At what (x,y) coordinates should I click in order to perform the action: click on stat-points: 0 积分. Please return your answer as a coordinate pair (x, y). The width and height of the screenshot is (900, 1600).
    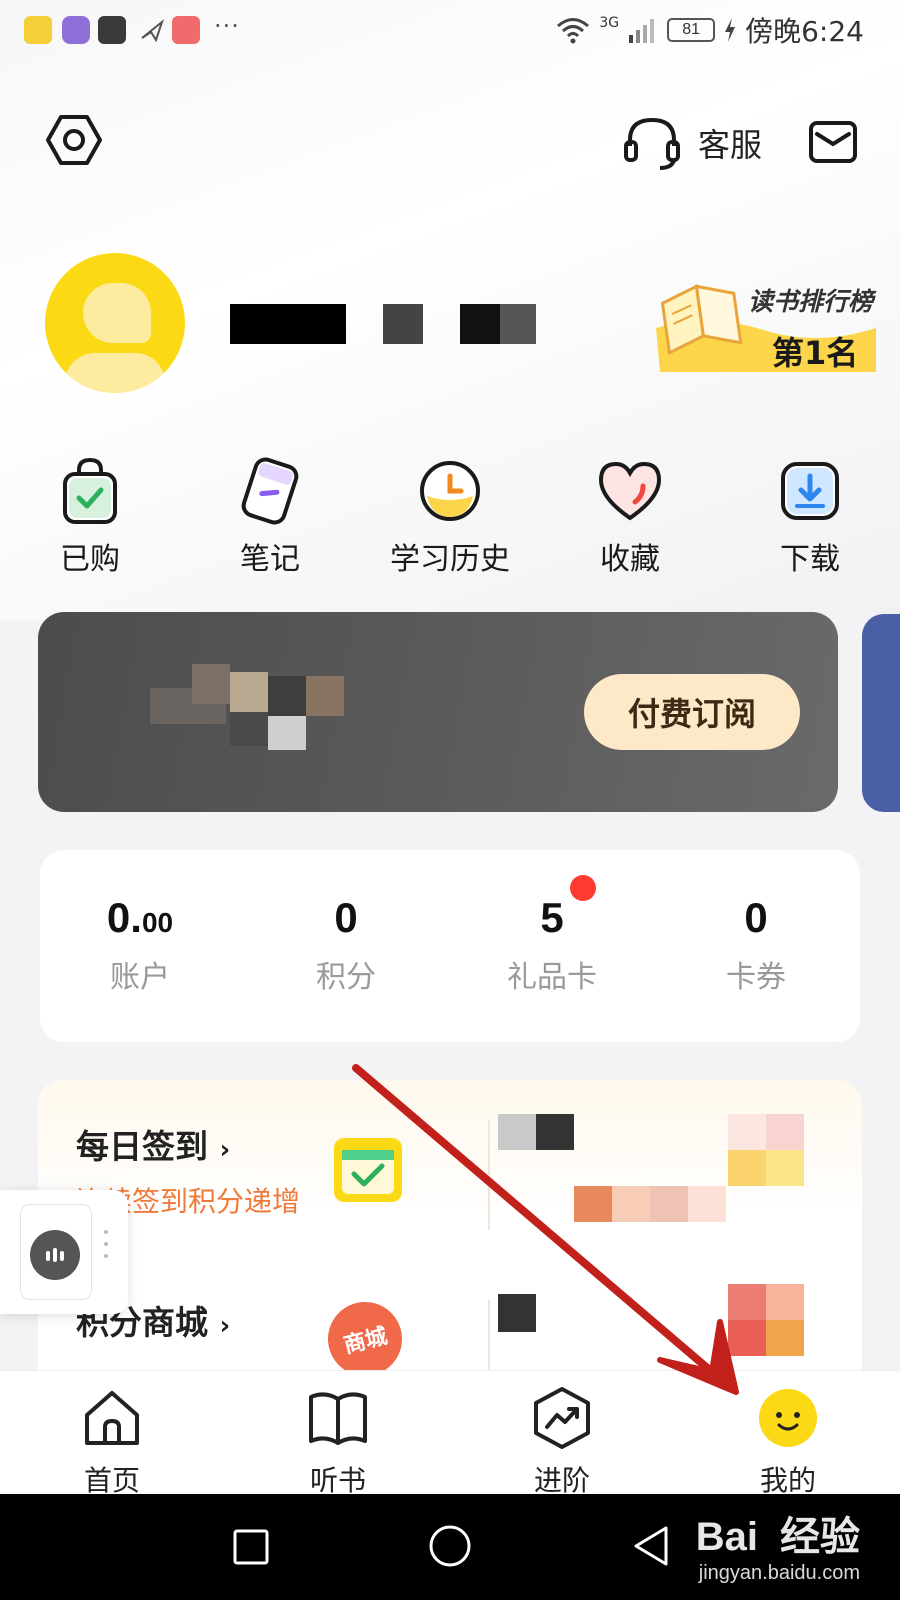
    Looking at the image, I should click on (346, 945).